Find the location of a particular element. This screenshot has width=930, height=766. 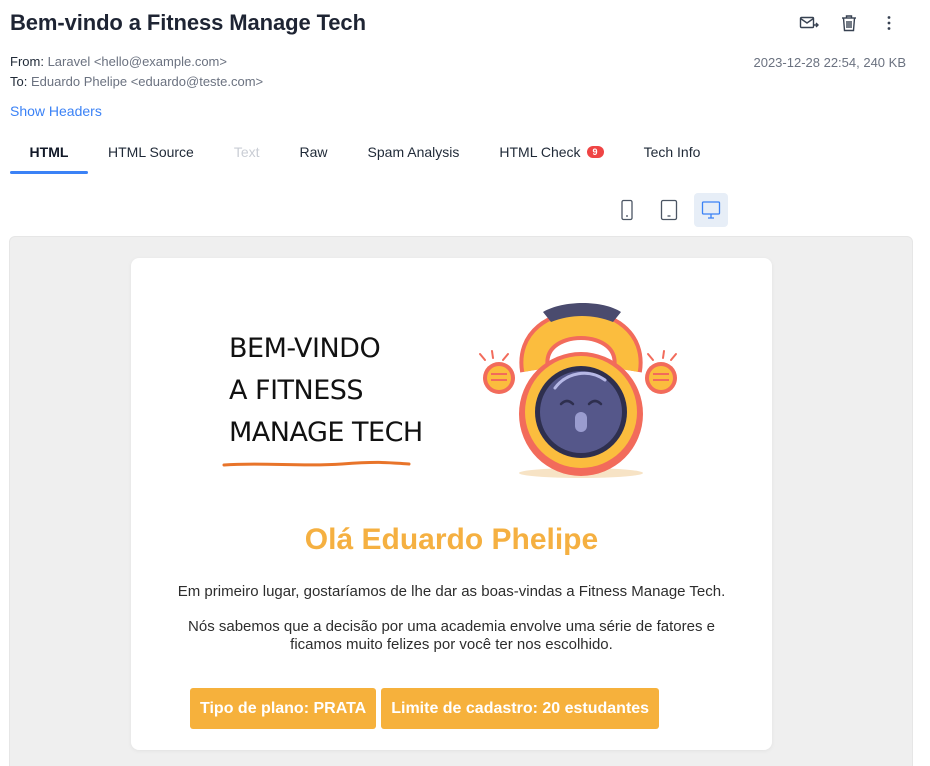

tab-html: HTML is located at coordinates (49, 152).